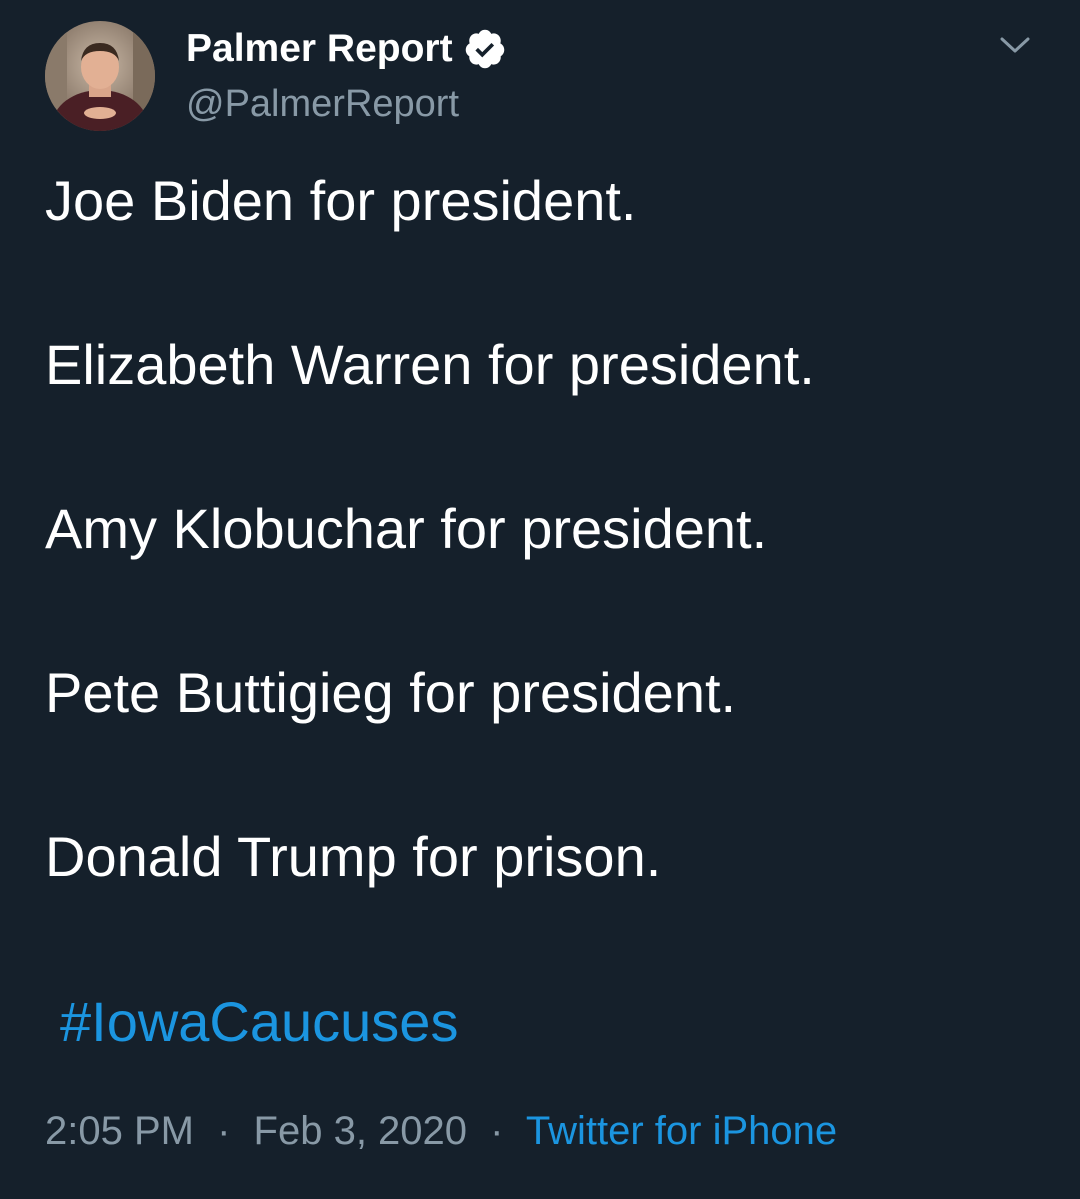 The image size is (1080, 1199). I want to click on user-handle: @PalmerReport, so click(322, 104).